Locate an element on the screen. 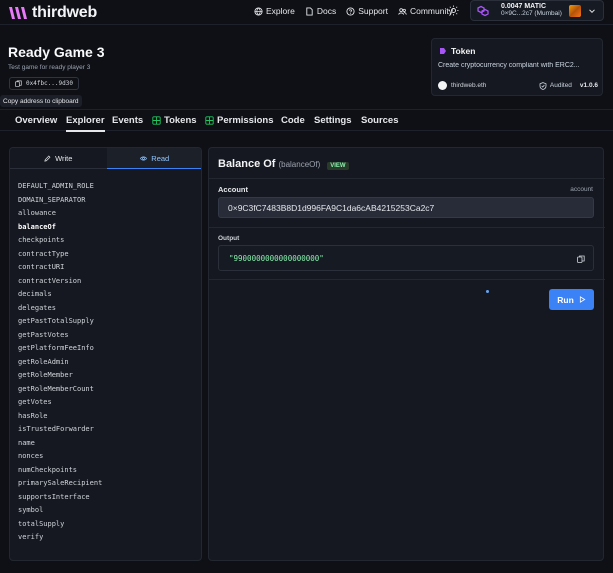 This screenshot has height=573, width=613. contract-version: v1.0.6 is located at coordinates (588, 85).